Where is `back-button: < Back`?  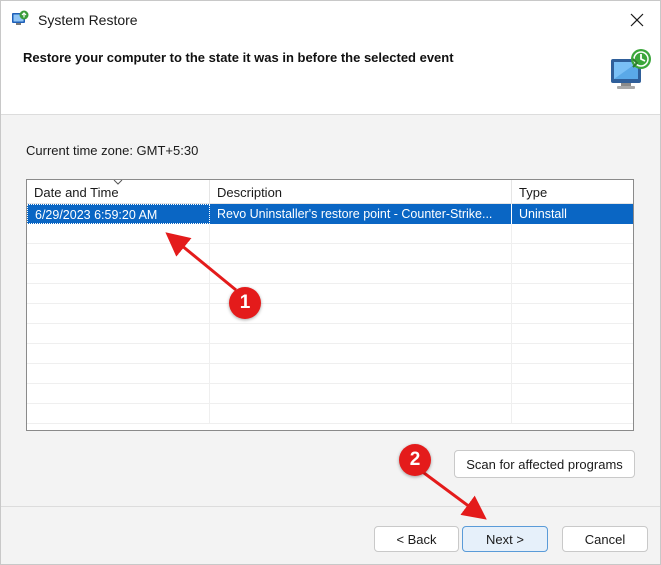
back-button: < Back is located at coordinates (416, 539).